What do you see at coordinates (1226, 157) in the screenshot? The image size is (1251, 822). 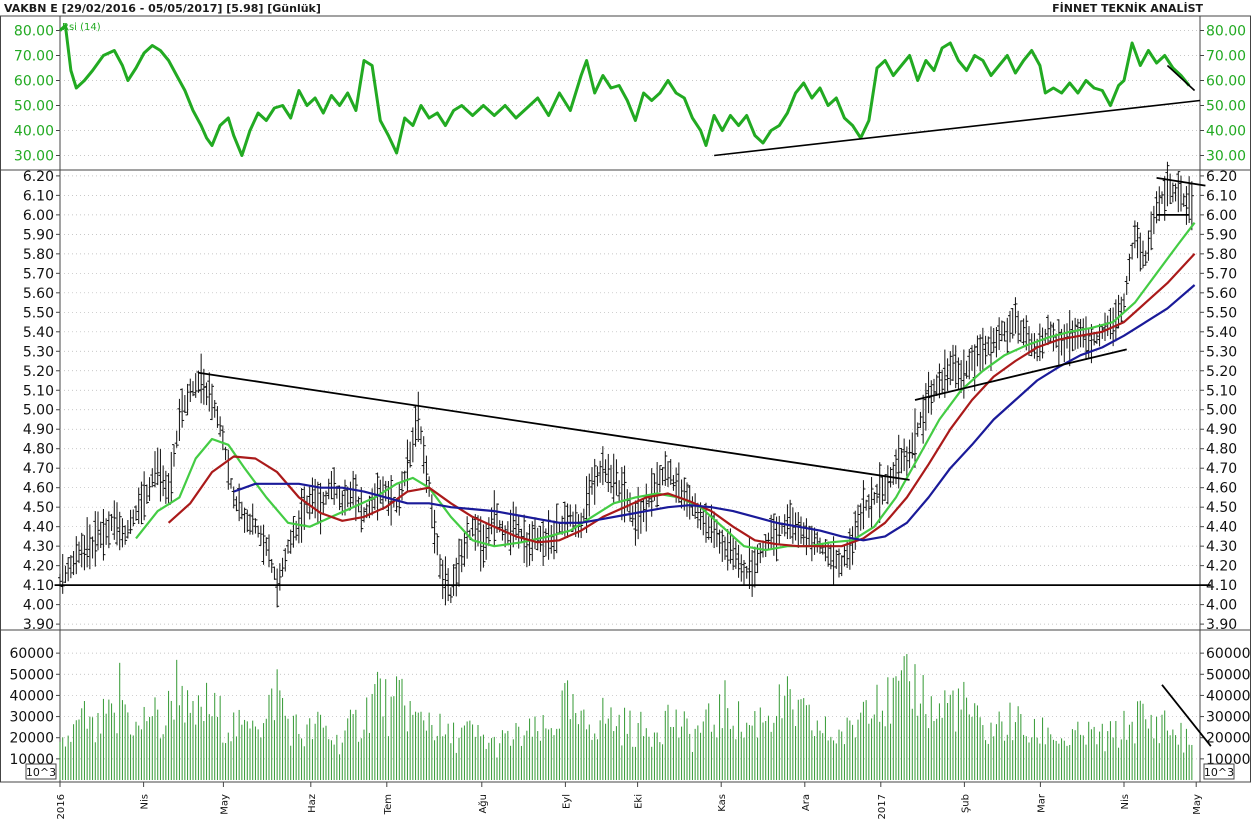 I see `rsi-tick-label-right-0: 30.00` at bounding box center [1226, 157].